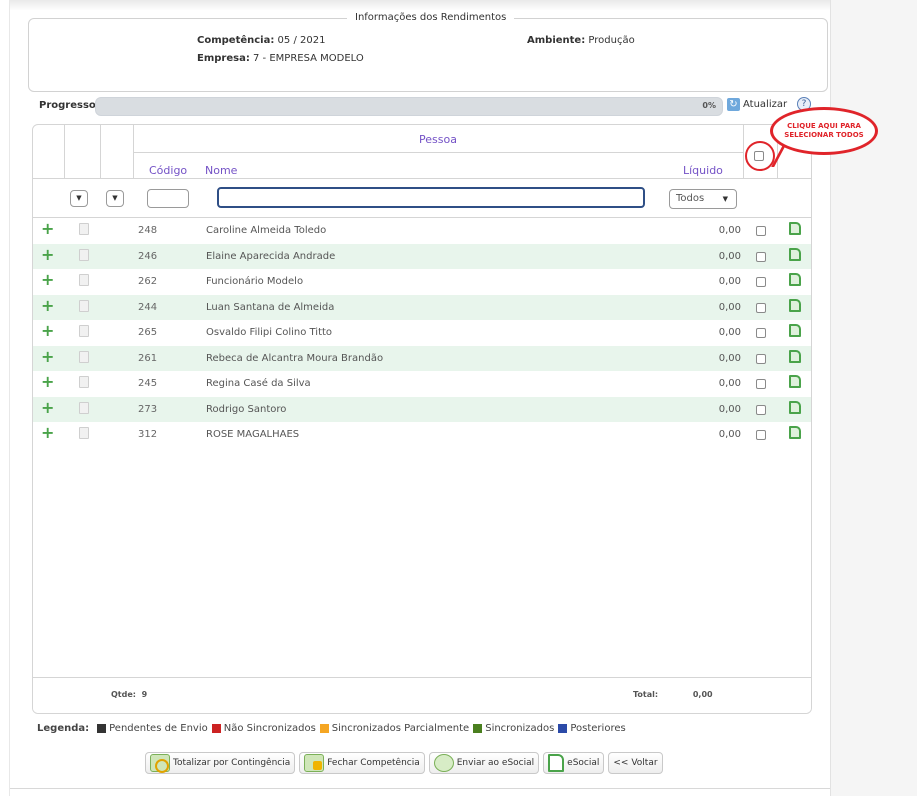 The width and height of the screenshot is (917, 796). I want to click on voltar-button: << Voltar, so click(635, 763).